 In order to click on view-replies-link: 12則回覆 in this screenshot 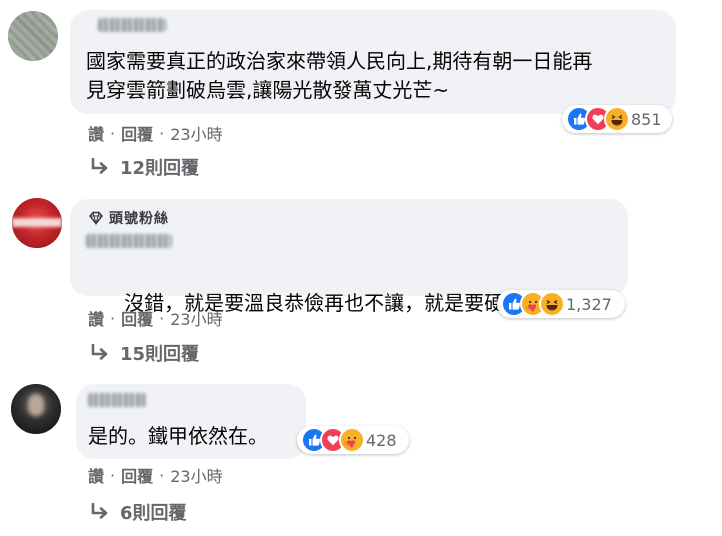, I will do `click(144, 167)`.